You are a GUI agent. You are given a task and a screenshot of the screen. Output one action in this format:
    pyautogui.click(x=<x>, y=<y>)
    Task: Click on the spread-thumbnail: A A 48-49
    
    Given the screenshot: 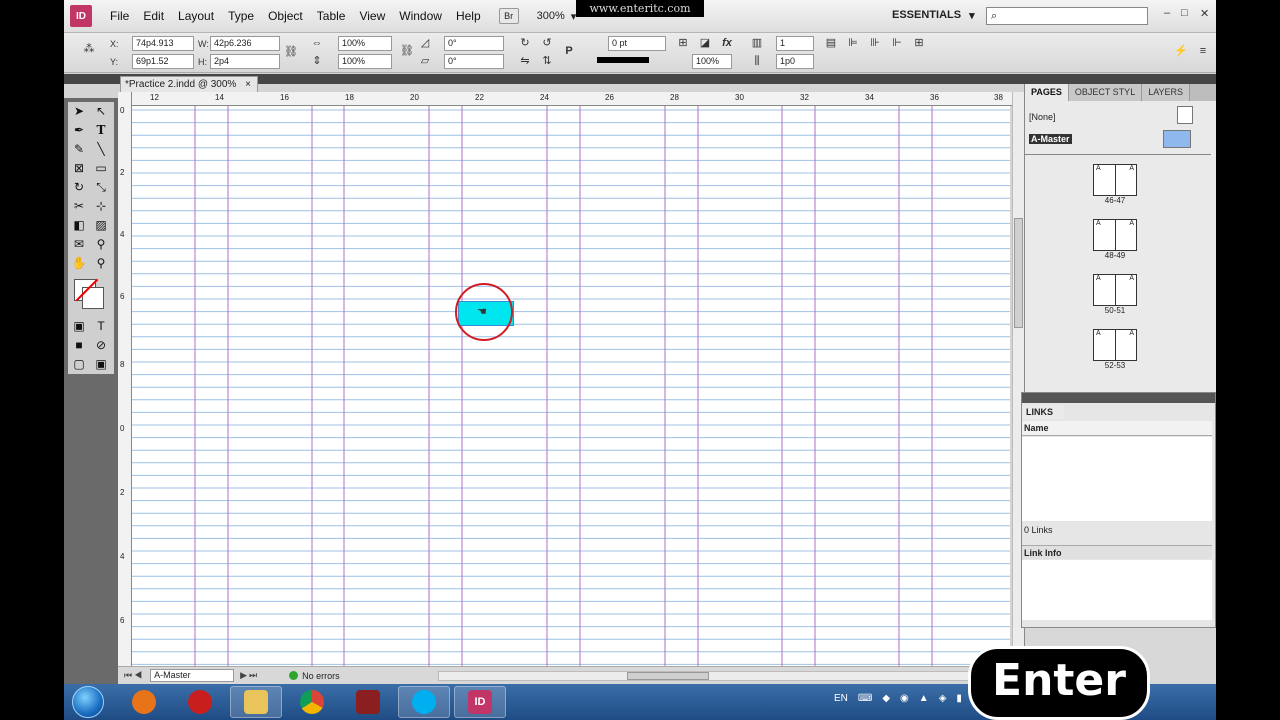 What is the action you would take?
    pyautogui.click(x=1115, y=239)
    